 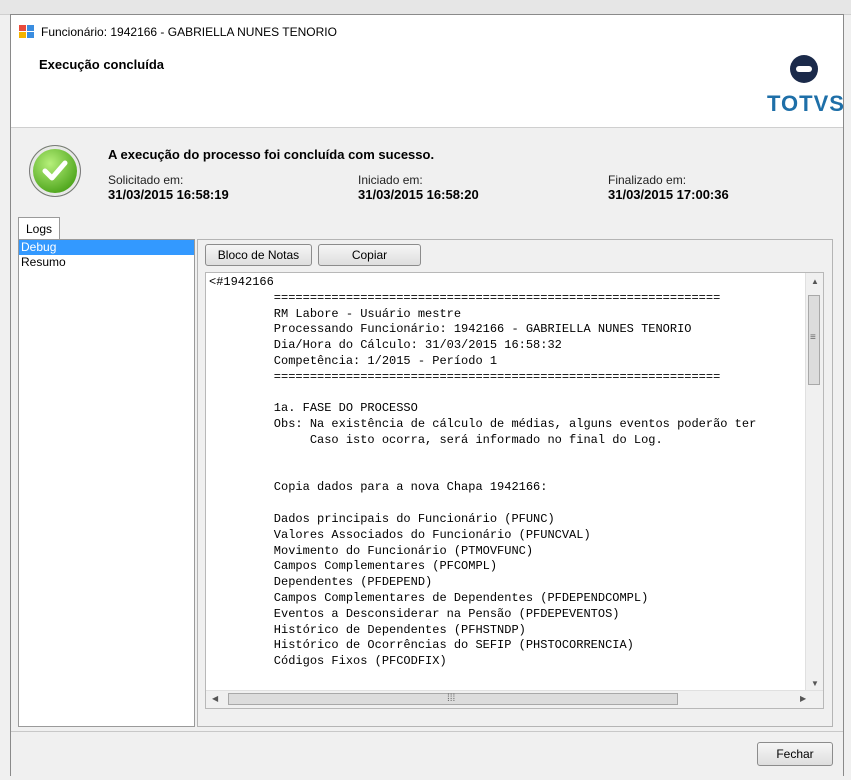 What do you see at coordinates (418, 194) in the screenshot?
I see `started-value: 31/03/2015 16:58:20` at bounding box center [418, 194].